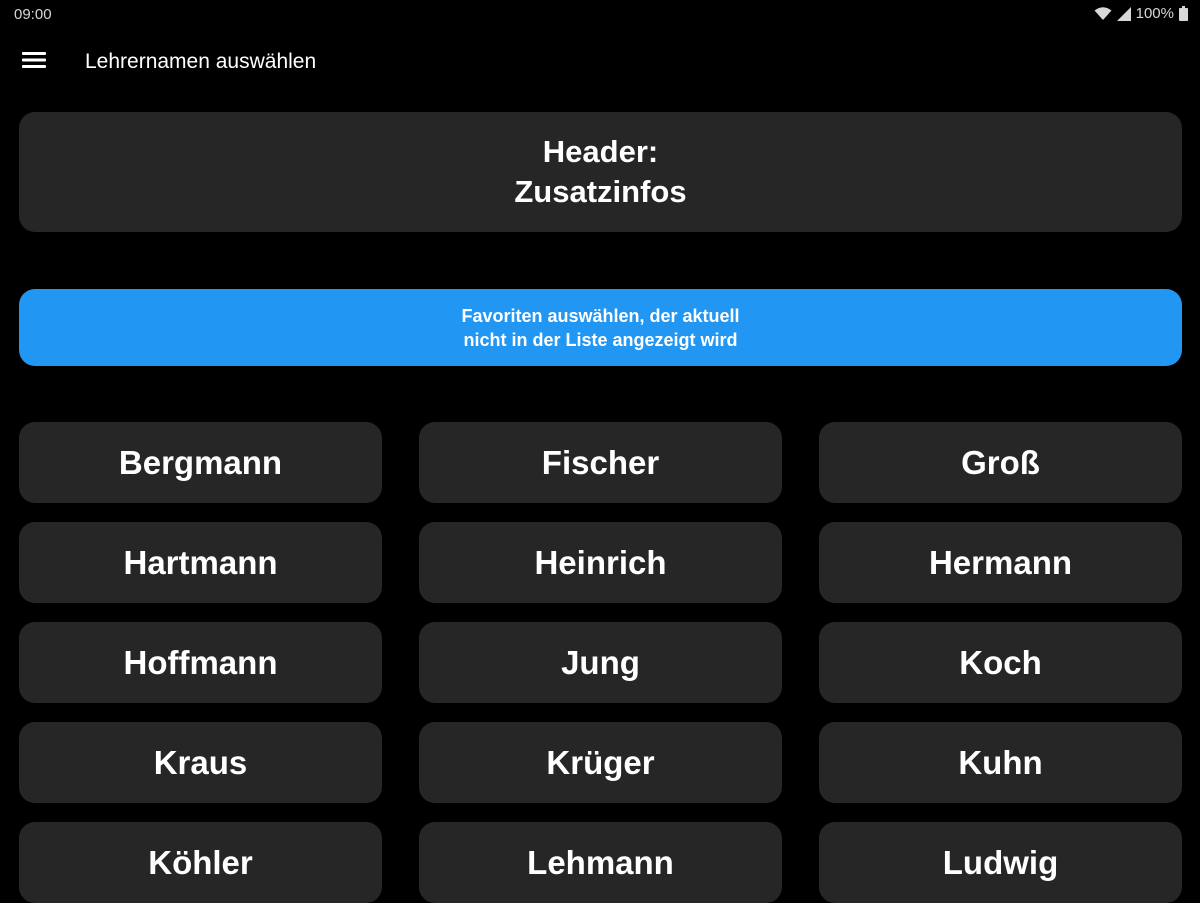 This screenshot has height=903, width=1200. What do you see at coordinates (1123, 13) in the screenshot?
I see `signal-icon` at bounding box center [1123, 13].